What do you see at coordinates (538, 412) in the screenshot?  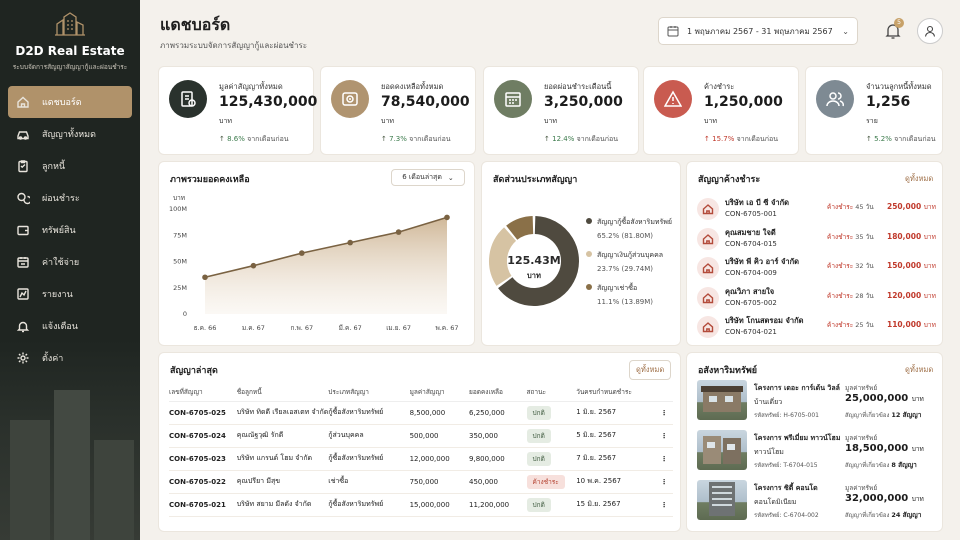 I see `status-badge: ปกติ` at bounding box center [538, 412].